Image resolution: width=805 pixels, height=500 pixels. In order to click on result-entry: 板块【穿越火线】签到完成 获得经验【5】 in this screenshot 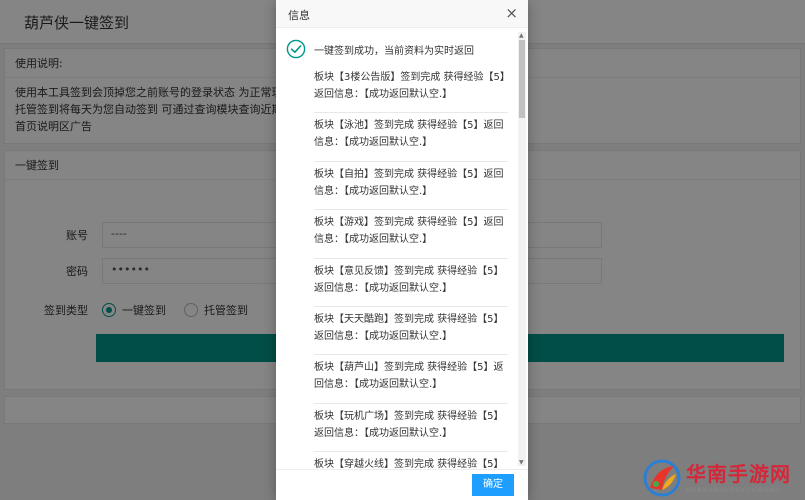, I will do `click(411, 460)`.